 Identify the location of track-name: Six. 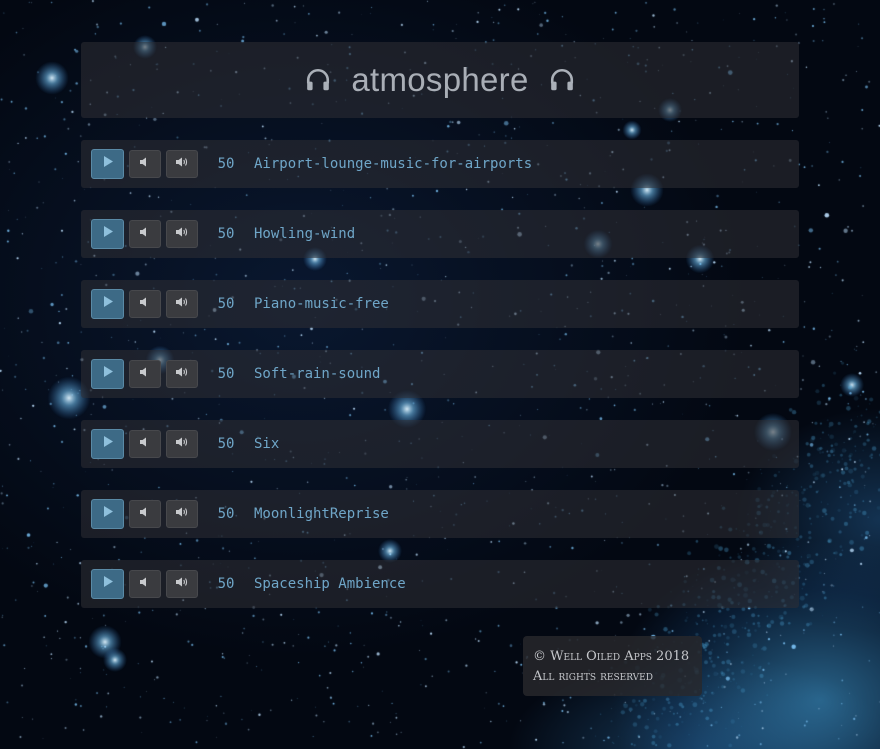
(267, 444).